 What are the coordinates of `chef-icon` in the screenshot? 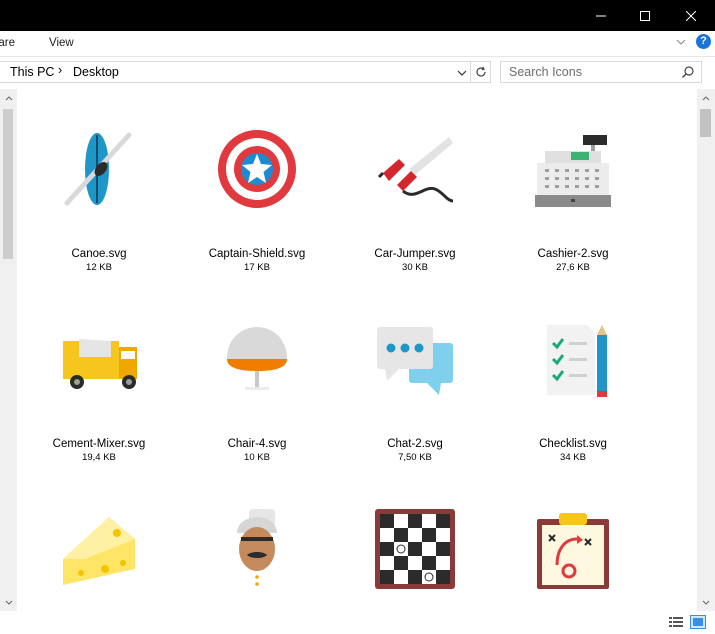 It's located at (257, 549).